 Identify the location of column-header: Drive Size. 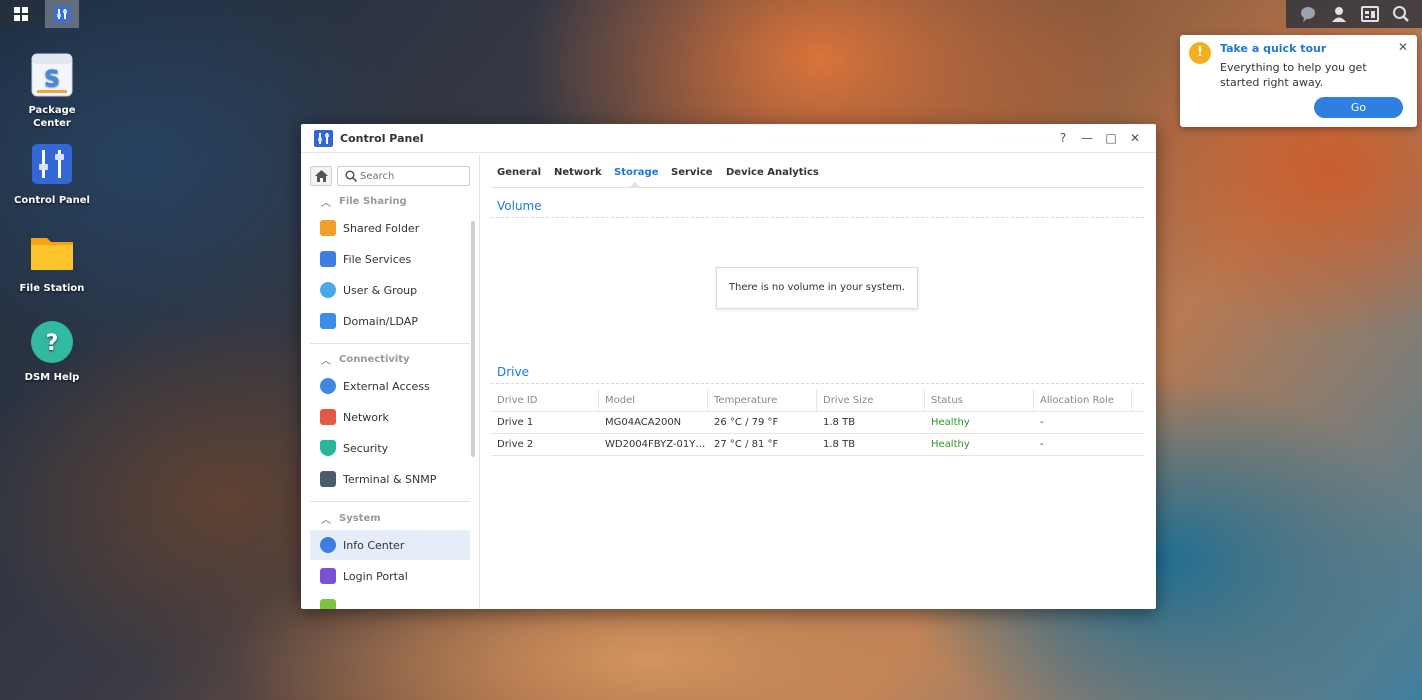
(848, 400).